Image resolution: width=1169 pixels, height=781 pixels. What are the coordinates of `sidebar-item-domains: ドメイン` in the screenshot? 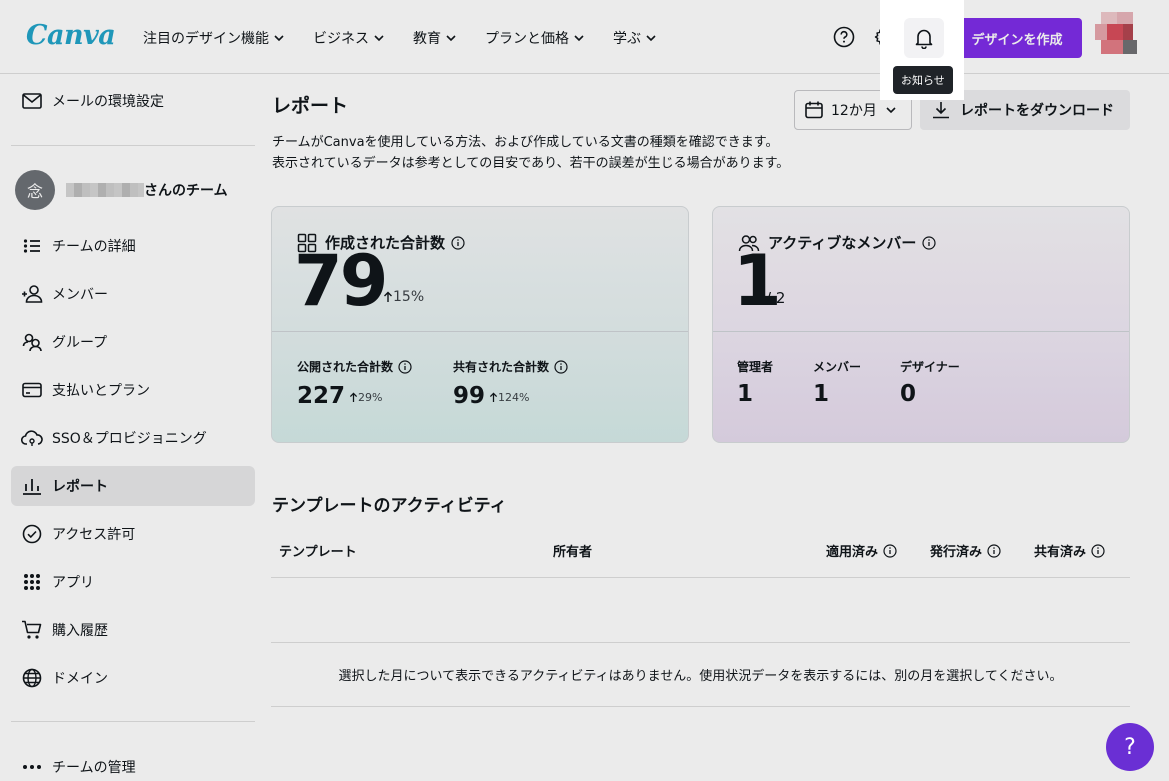 It's located at (133, 678).